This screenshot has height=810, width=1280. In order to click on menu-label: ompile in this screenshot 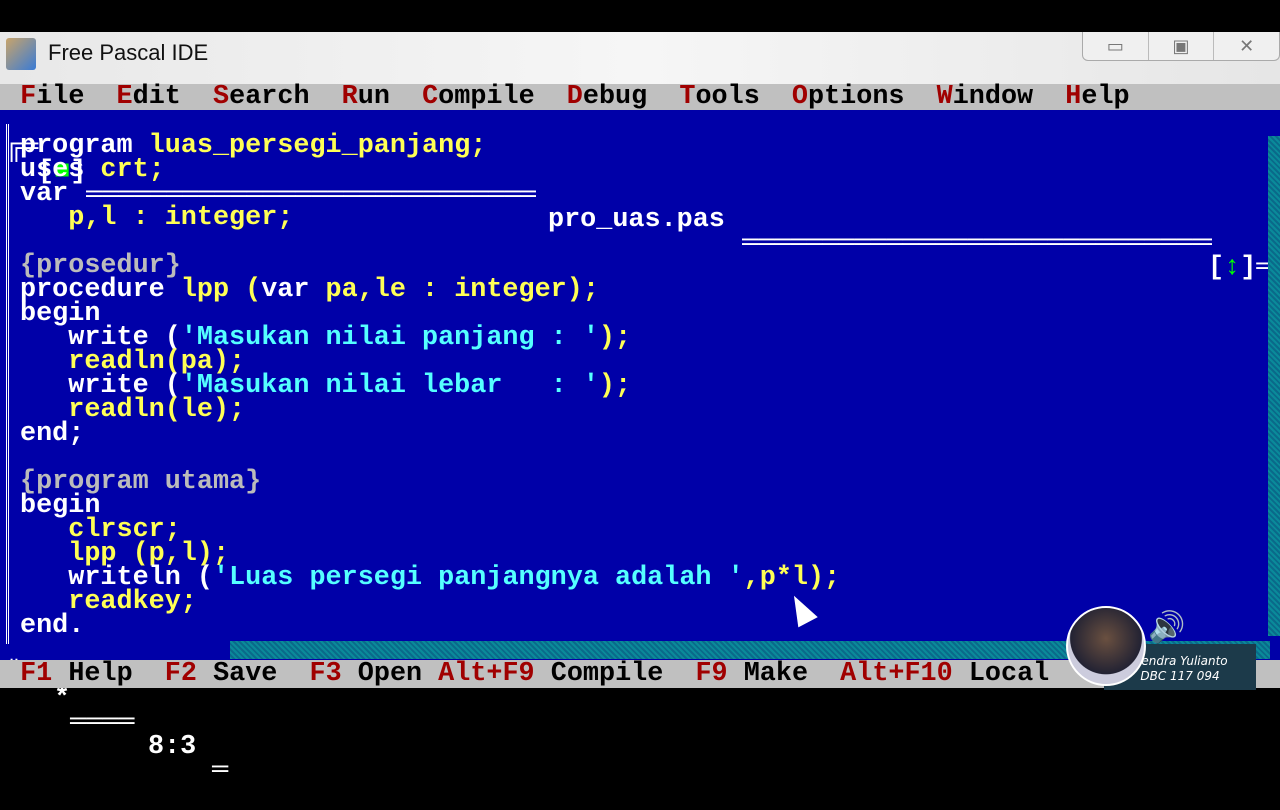, I will do `click(486, 97)`.